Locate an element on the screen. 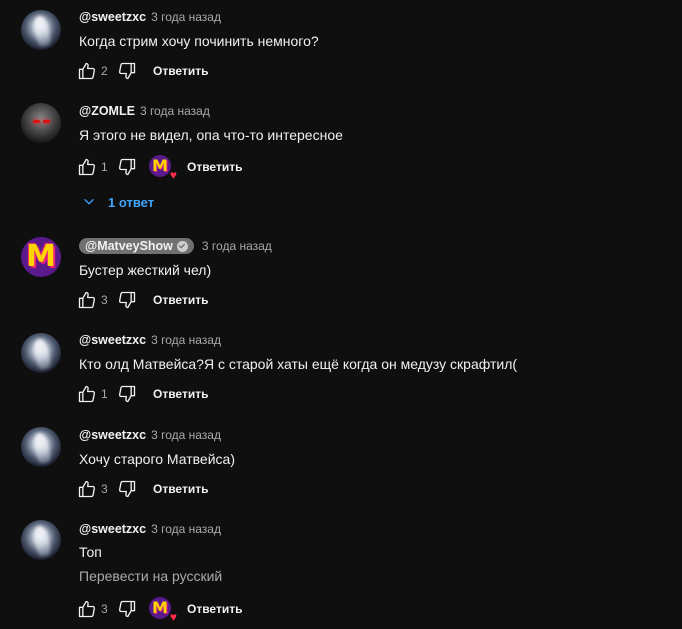  chevron-down-icon is located at coordinates (89, 202).